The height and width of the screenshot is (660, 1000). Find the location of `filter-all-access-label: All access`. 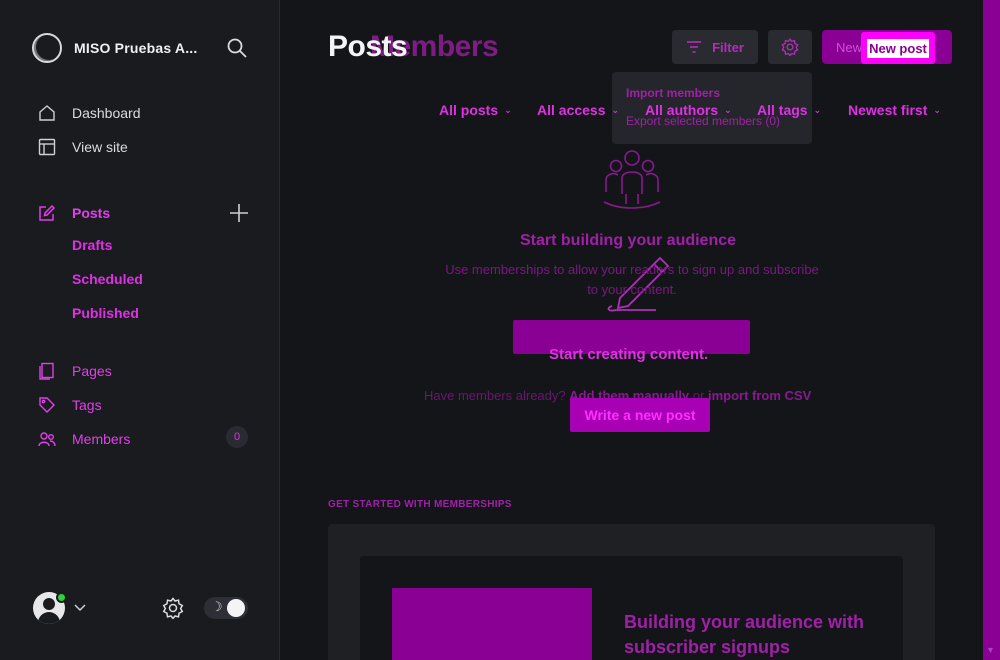

filter-all-access-label: All access is located at coordinates (571, 110).